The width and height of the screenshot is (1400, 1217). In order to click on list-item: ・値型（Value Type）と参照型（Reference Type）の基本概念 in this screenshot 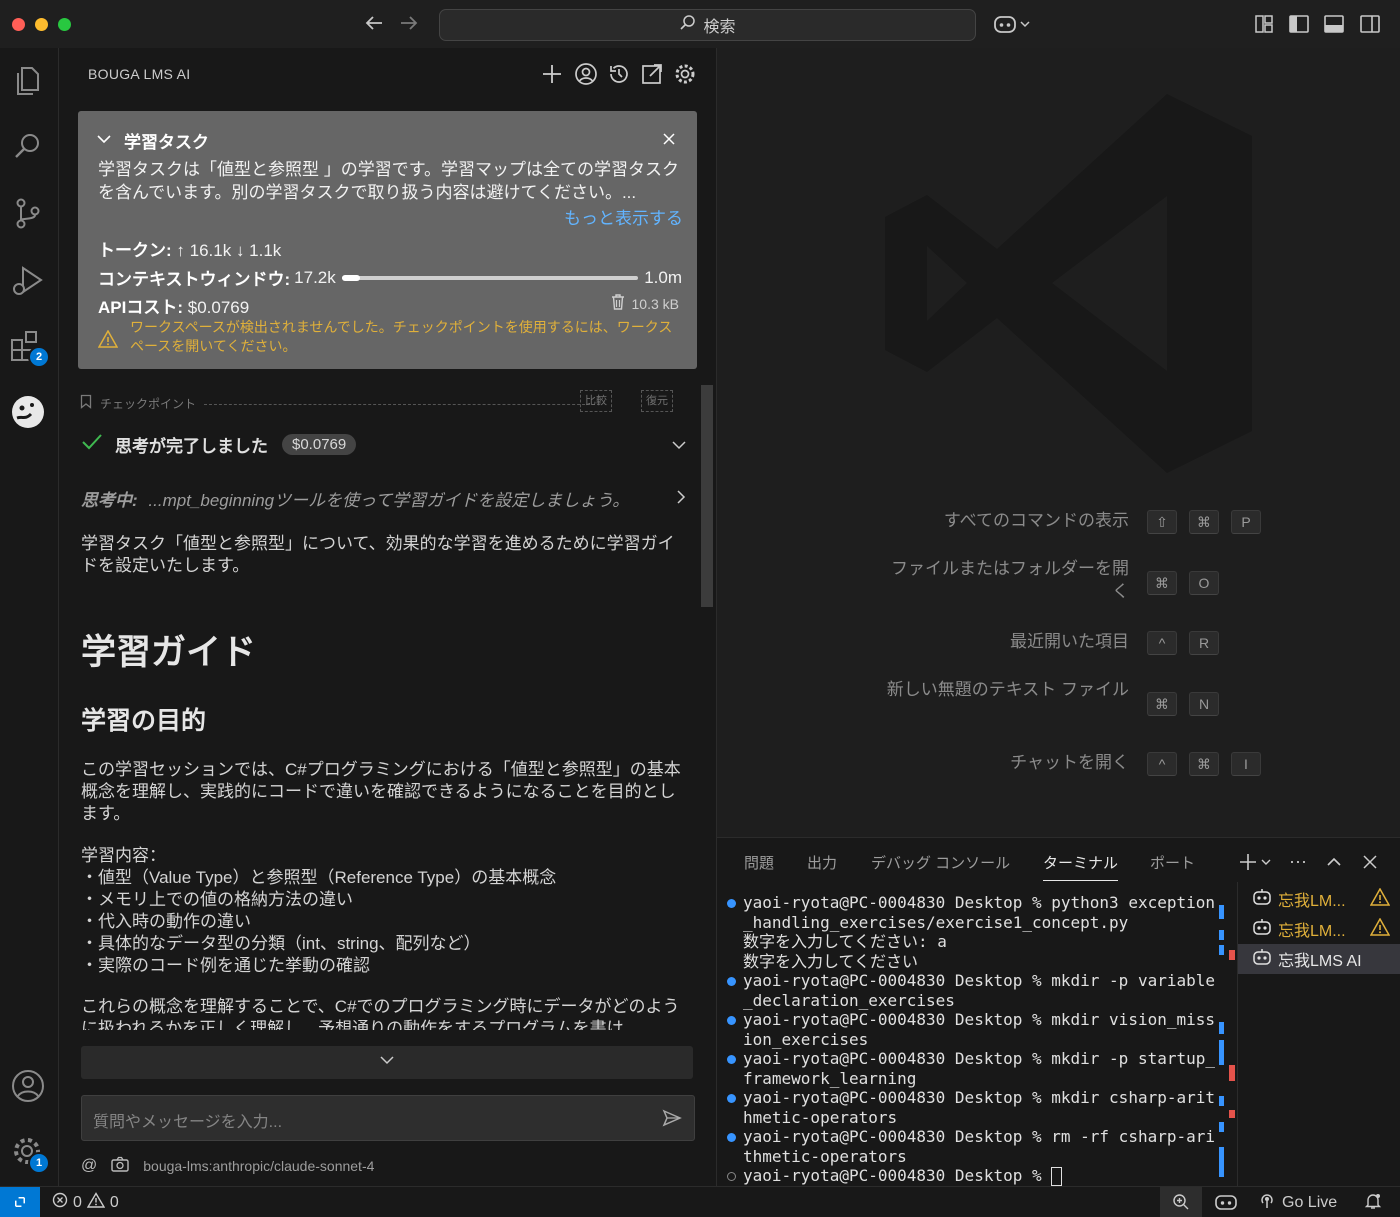, I will do `click(319, 877)`.